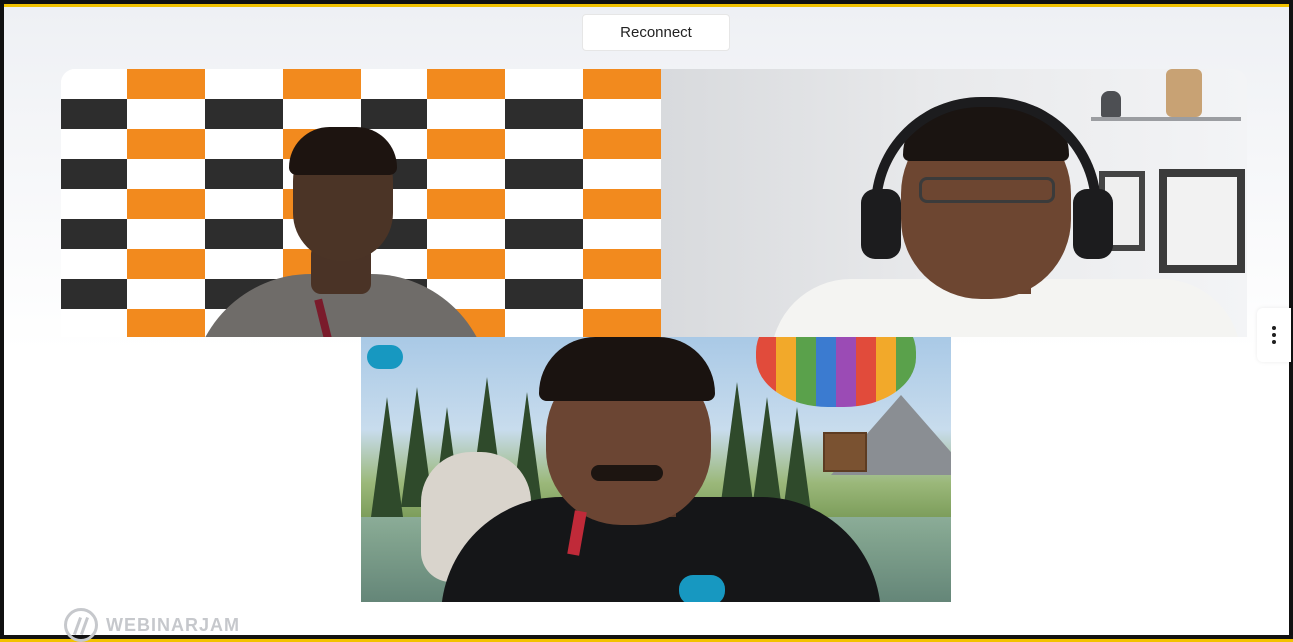  What do you see at coordinates (627, 369) in the screenshot?
I see `participant-3-hair` at bounding box center [627, 369].